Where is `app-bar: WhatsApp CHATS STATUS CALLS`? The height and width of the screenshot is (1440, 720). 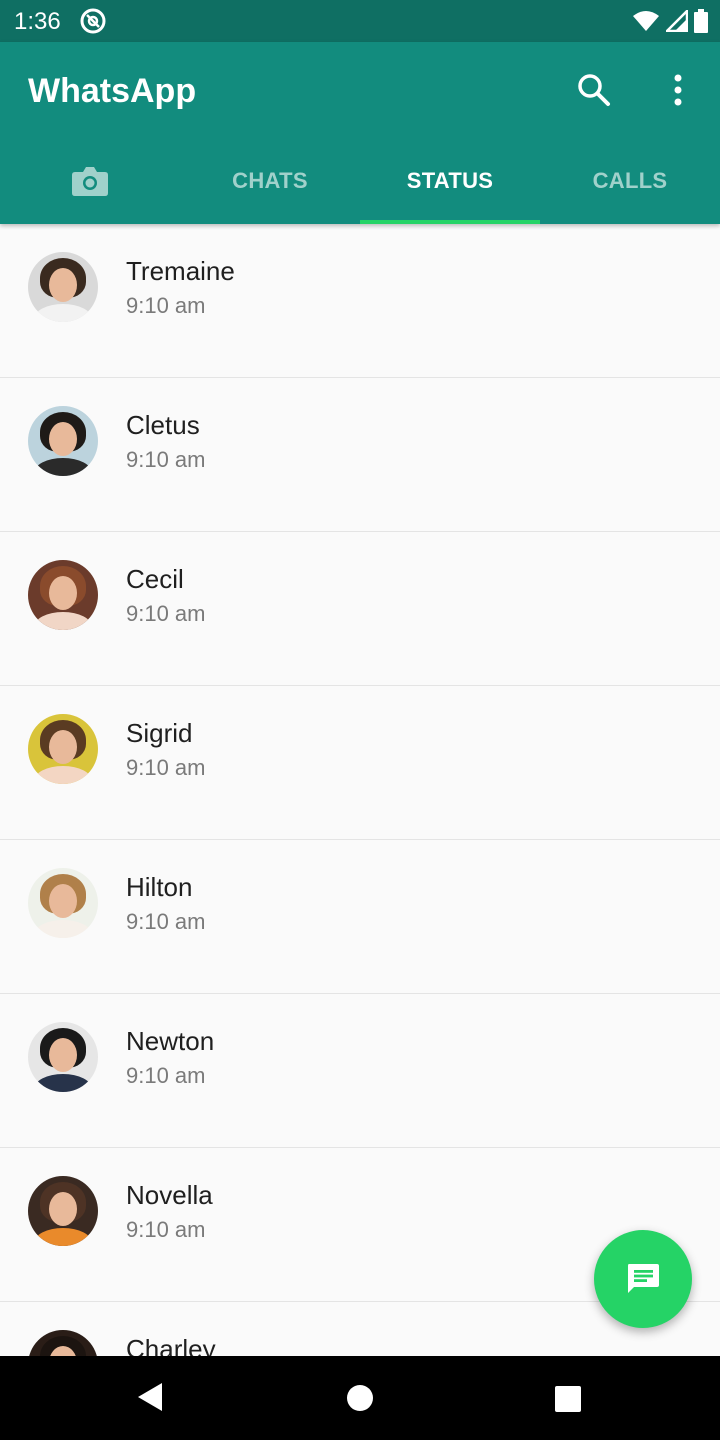 app-bar: WhatsApp CHATS STATUS CALLS is located at coordinates (360, 133).